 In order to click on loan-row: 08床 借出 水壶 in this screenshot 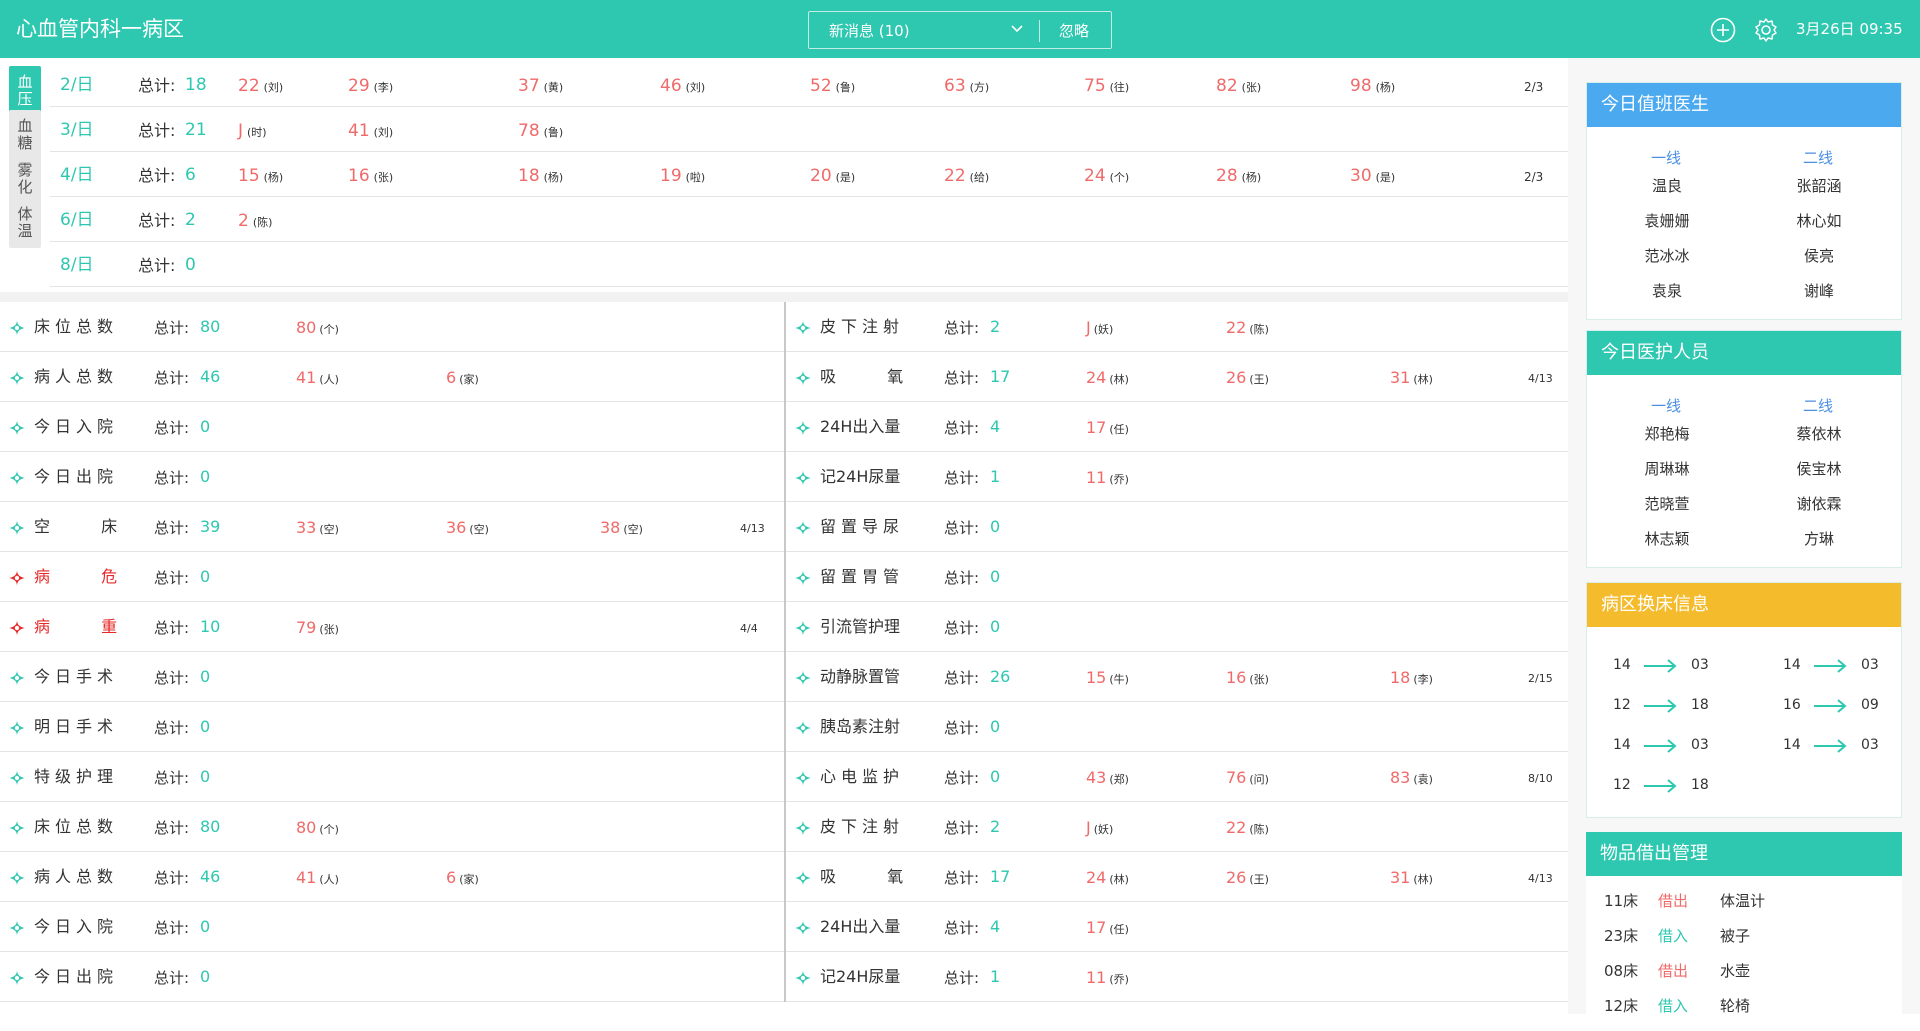, I will do `click(1762, 979)`.